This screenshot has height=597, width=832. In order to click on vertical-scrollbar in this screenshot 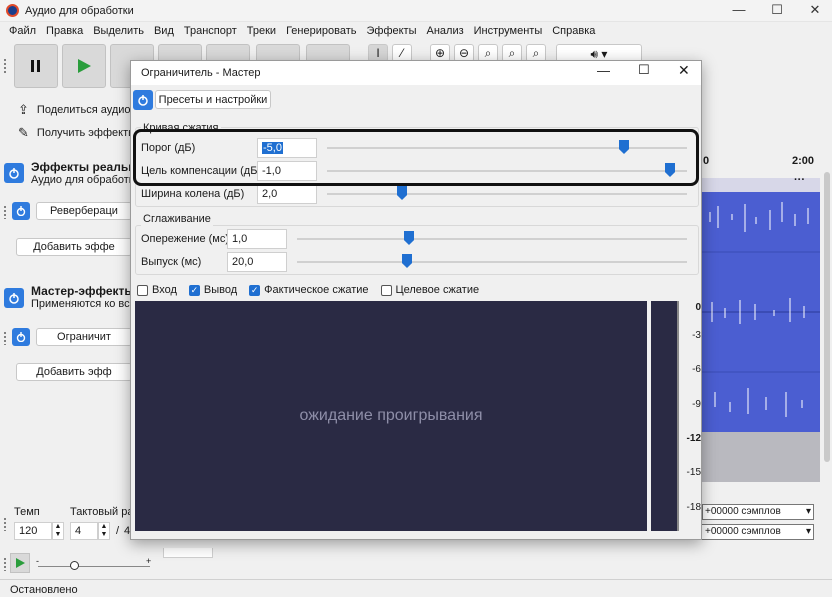, I will do `click(827, 317)`.